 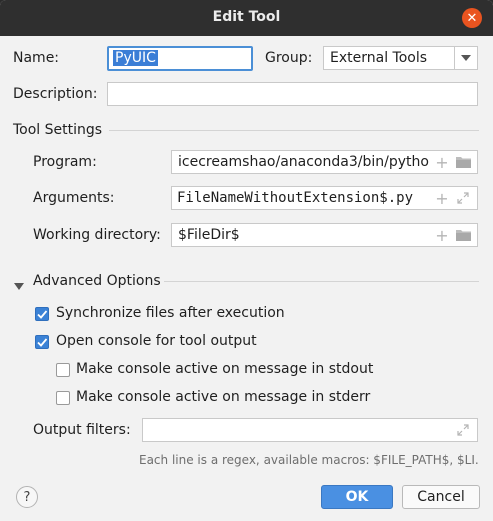 What do you see at coordinates (170, 313) in the screenshot?
I see `sync-files-label: Synchronize files after execution` at bounding box center [170, 313].